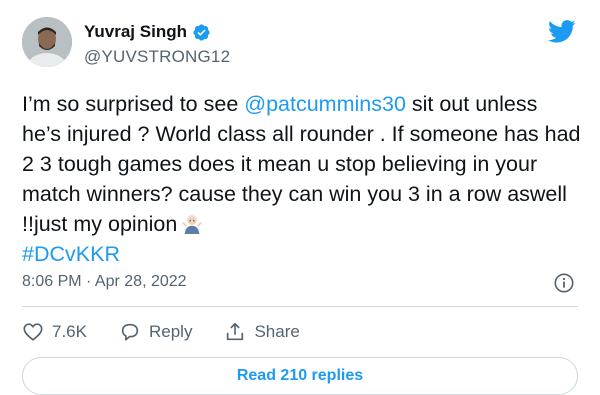  I want to click on read-replies-button: Read 210 replies, so click(300, 376).